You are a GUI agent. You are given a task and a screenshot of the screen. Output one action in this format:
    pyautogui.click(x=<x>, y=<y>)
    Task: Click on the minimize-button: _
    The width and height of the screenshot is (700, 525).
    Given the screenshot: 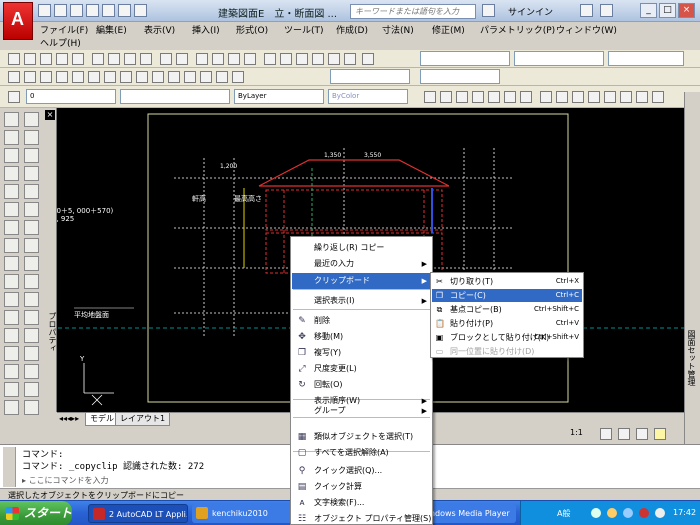 What is the action you would take?
    pyautogui.click(x=648, y=10)
    